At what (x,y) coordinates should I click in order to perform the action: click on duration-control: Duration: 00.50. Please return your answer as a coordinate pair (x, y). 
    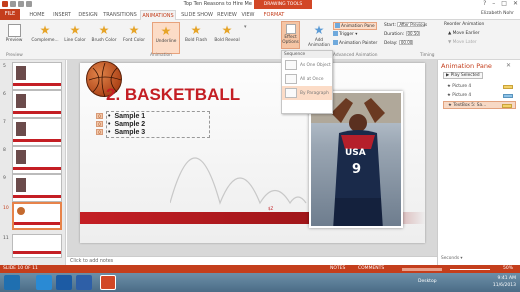
    Looking at the image, I should click on (402, 34).